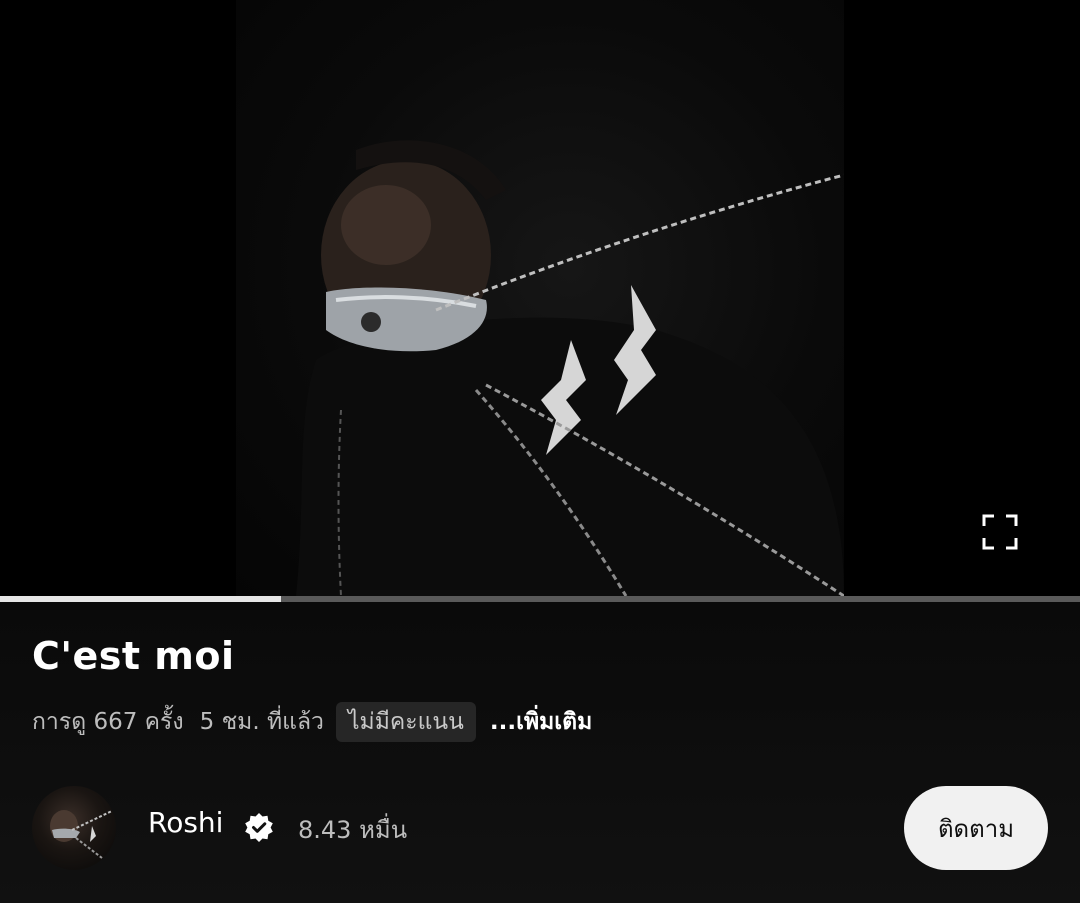 The width and height of the screenshot is (1080, 903). Describe the element at coordinates (108, 722) in the screenshot. I see `view-count: การดู 667 ครั้ง` at that location.